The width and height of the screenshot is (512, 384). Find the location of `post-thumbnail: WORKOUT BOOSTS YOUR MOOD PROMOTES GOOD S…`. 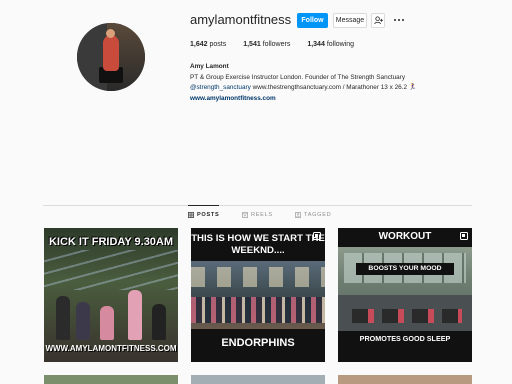

post-thumbnail: WORKOUT BOOSTS YOUR MOOD PROMOTES GOOD S… is located at coordinates (405, 295).